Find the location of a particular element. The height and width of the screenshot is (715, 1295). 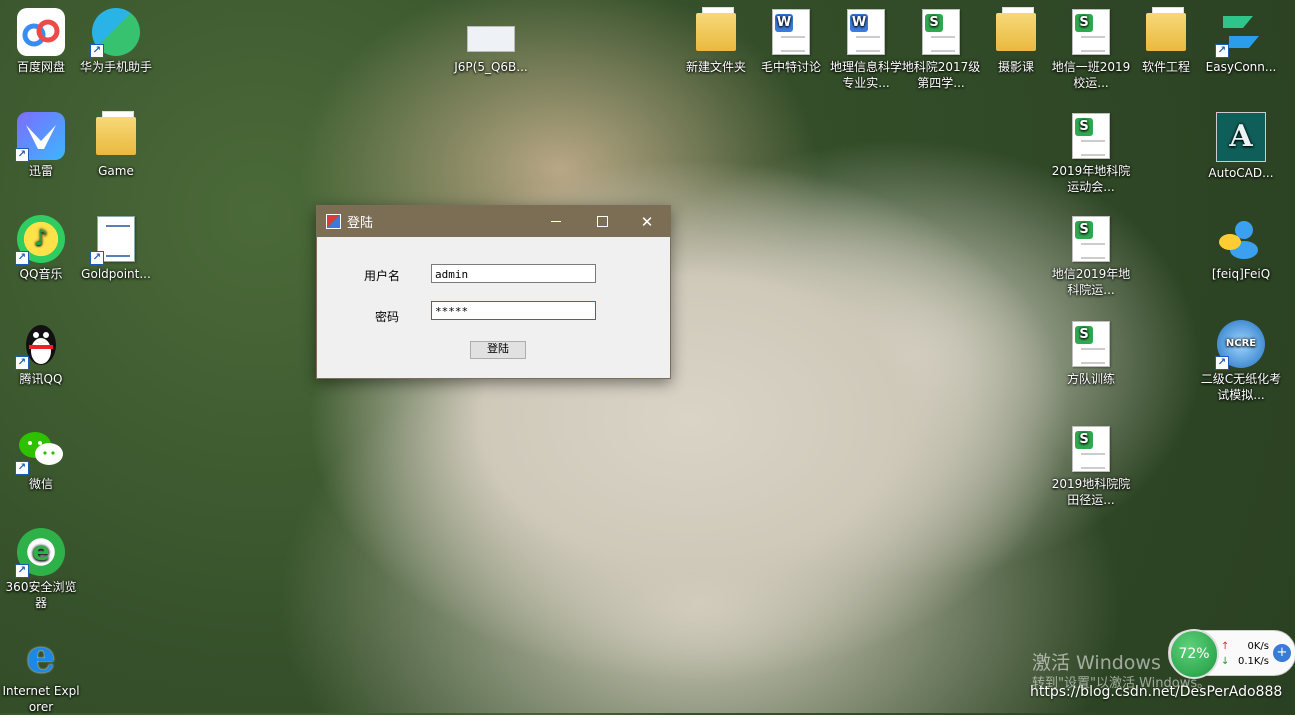

icon-label: 毛中特讨论 is located at coordinates (790, 67).